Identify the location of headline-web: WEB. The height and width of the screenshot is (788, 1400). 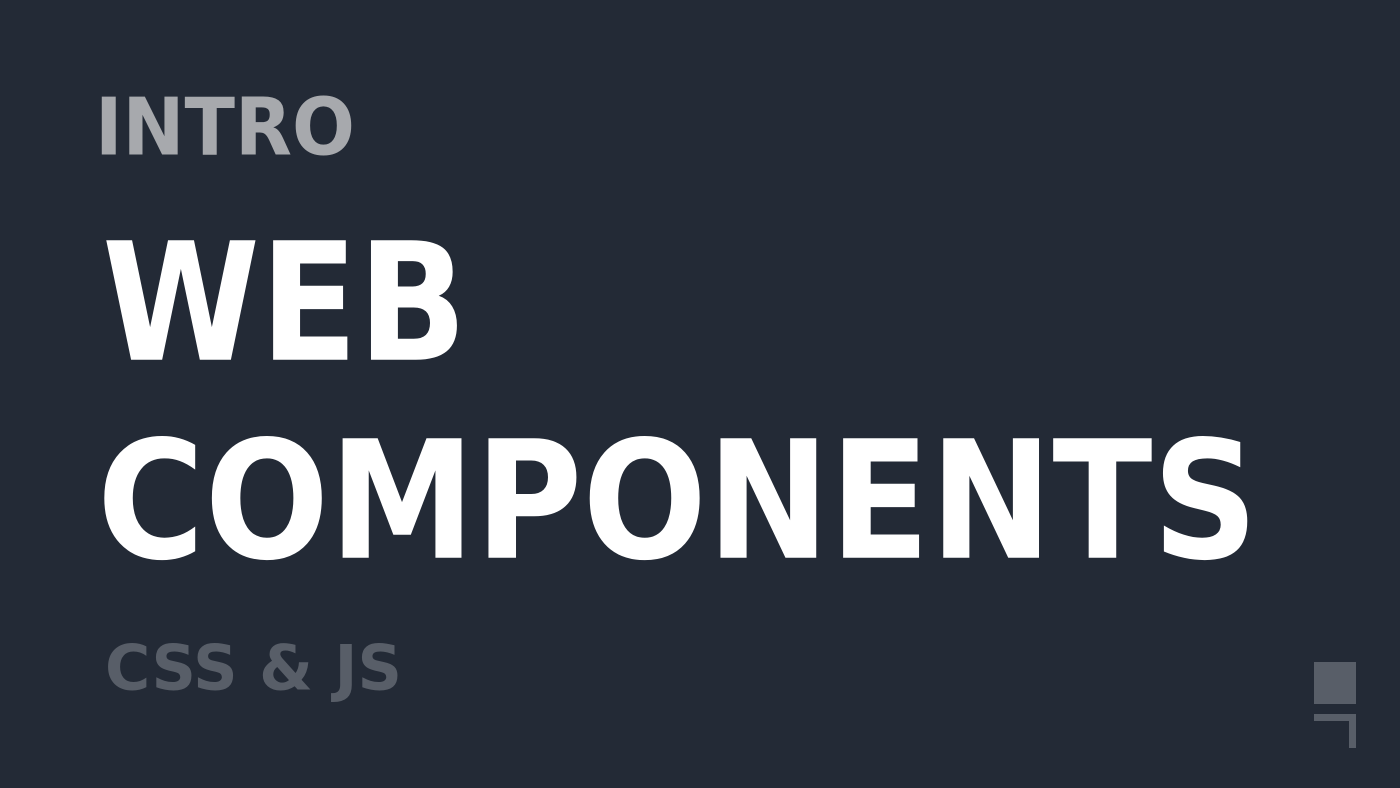
(284, 304).